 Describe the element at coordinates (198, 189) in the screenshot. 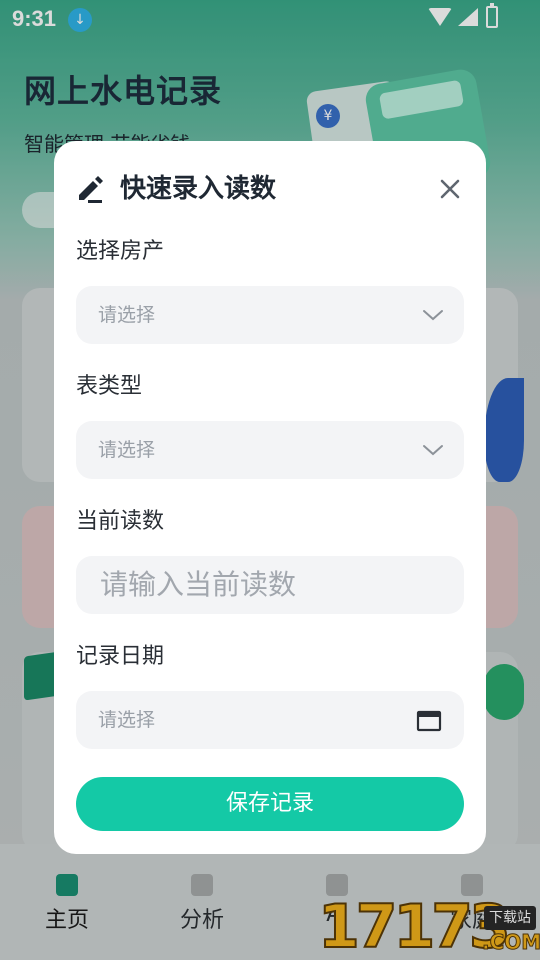

I see `dialog-title: 快速录入读数` at that location.